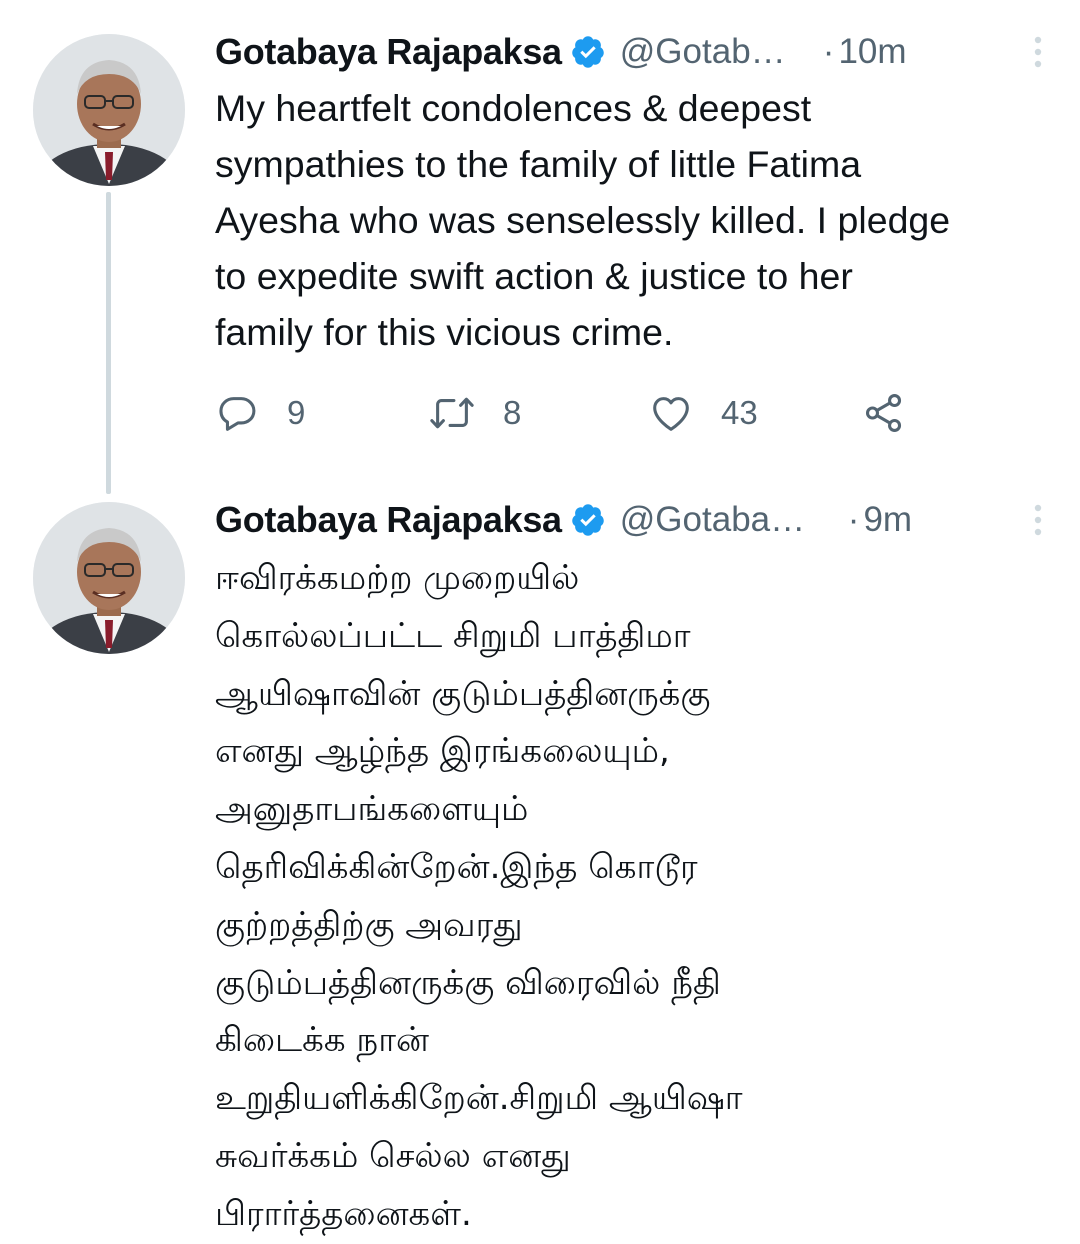 This screenshot has width=1080, height=1244. What do you see at coordinates (237, 414) in the screenshot?
I see `reply-icon` at bounding box center [237, 414].